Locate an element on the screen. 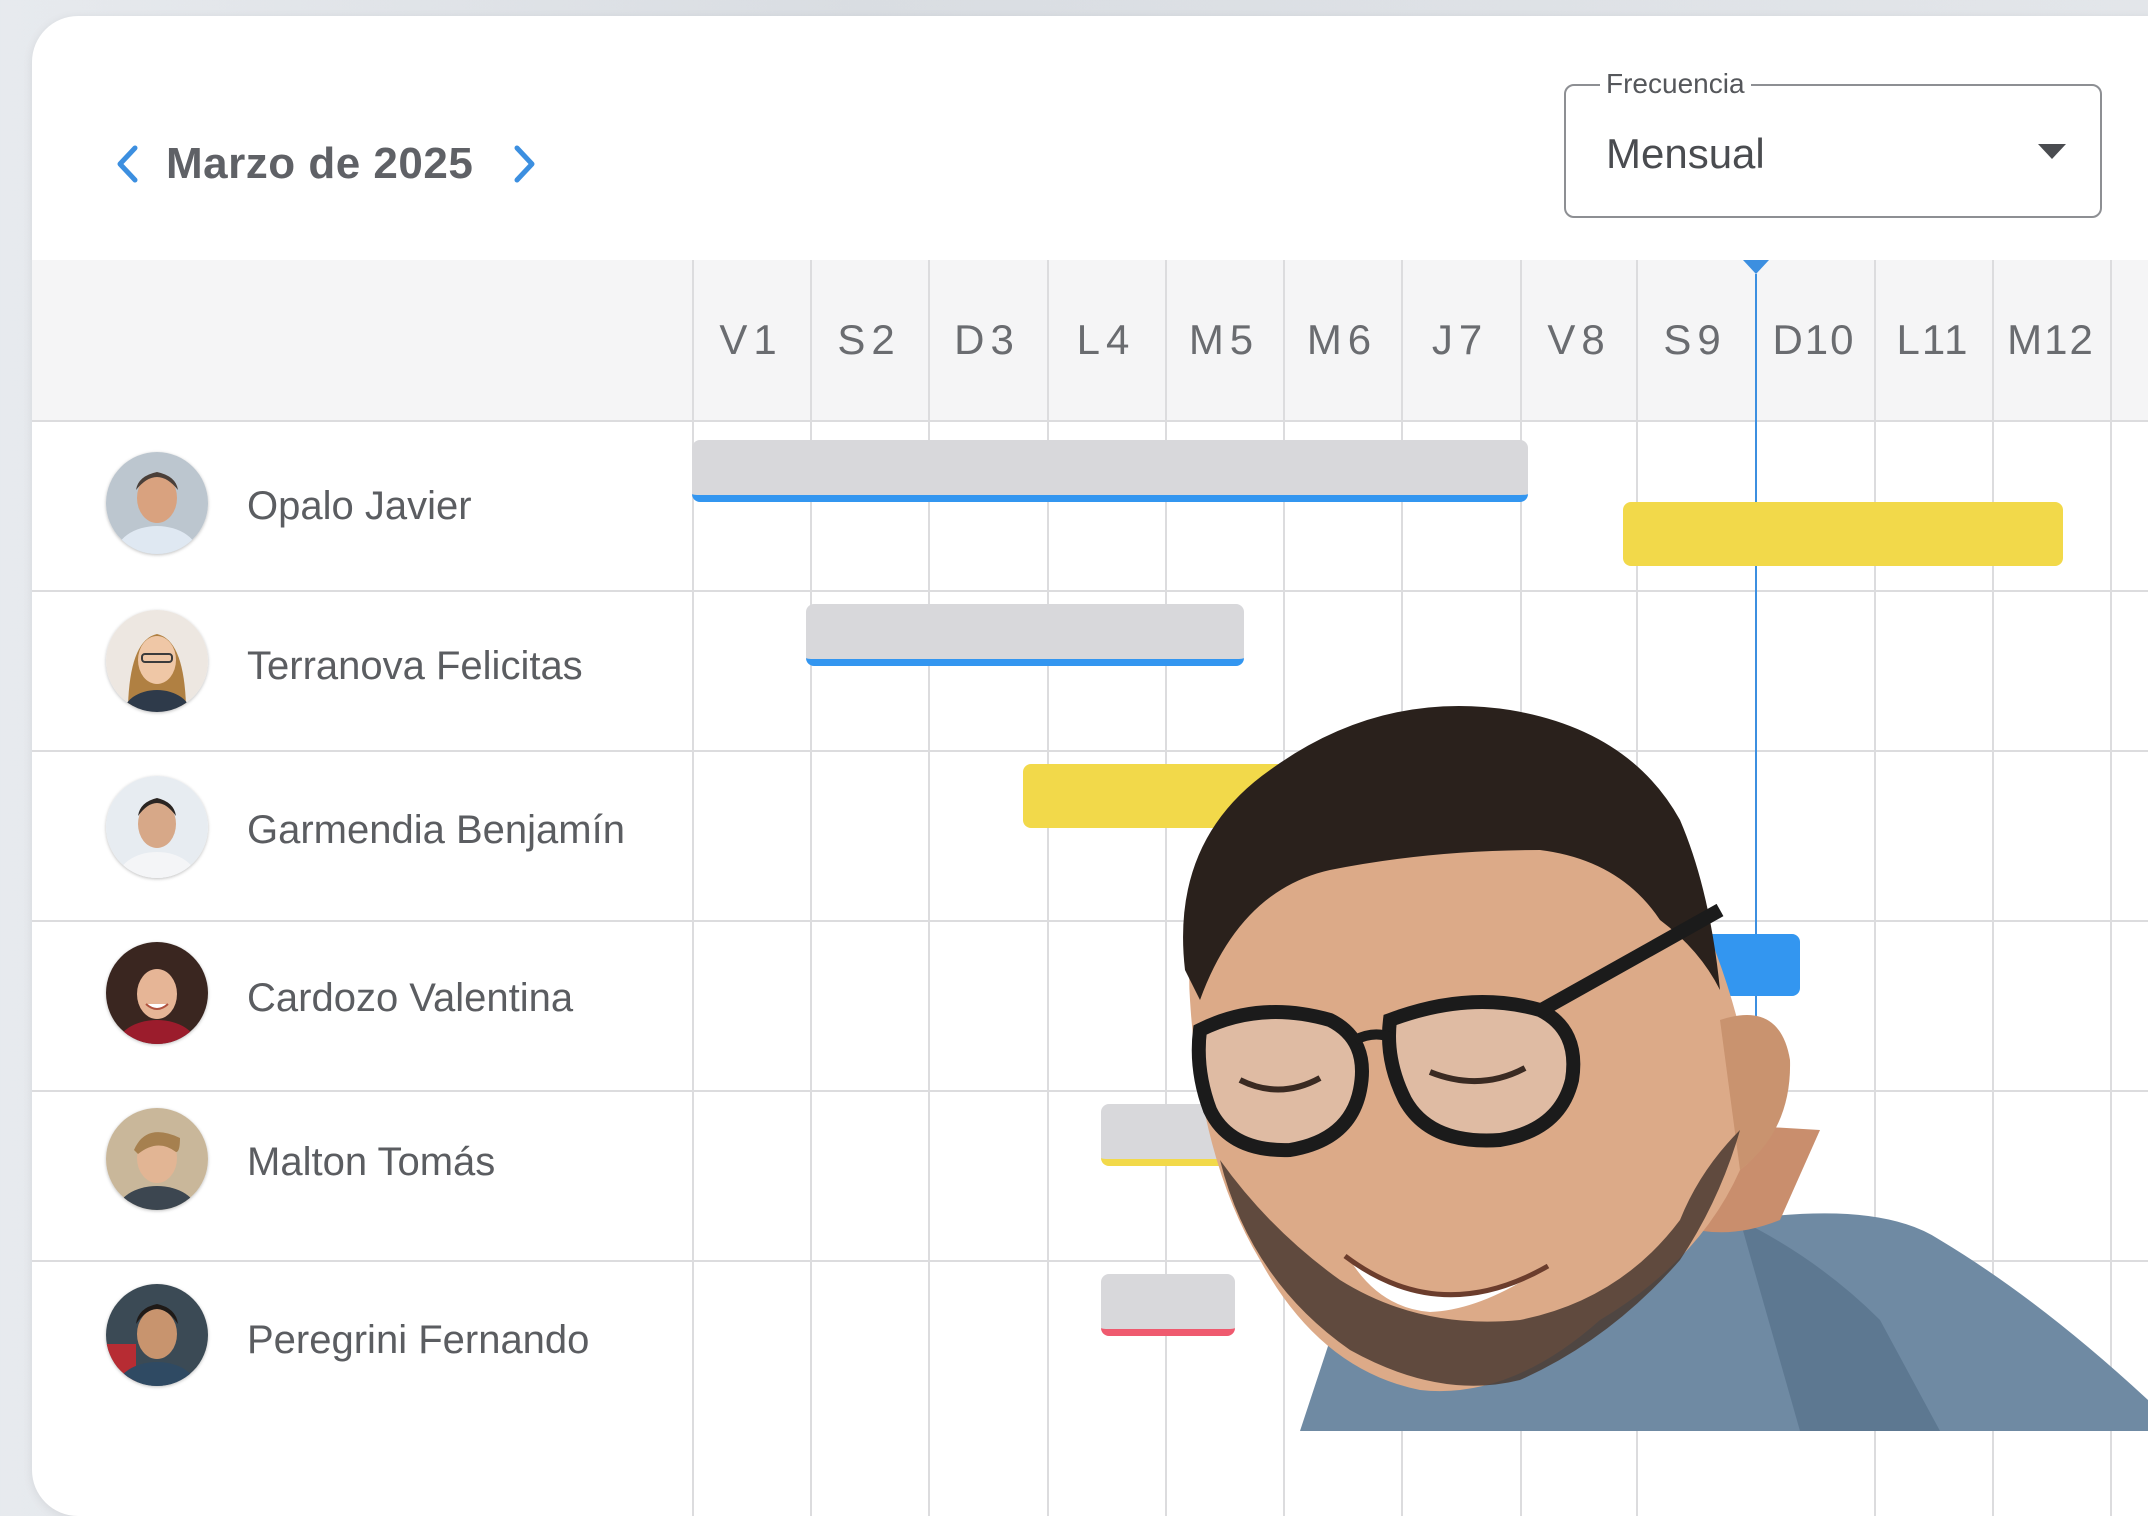 The height and width of the screenshot is (1516, 2148). employee-row: Garmendia Benjamín is located at coordinates (362, 833).